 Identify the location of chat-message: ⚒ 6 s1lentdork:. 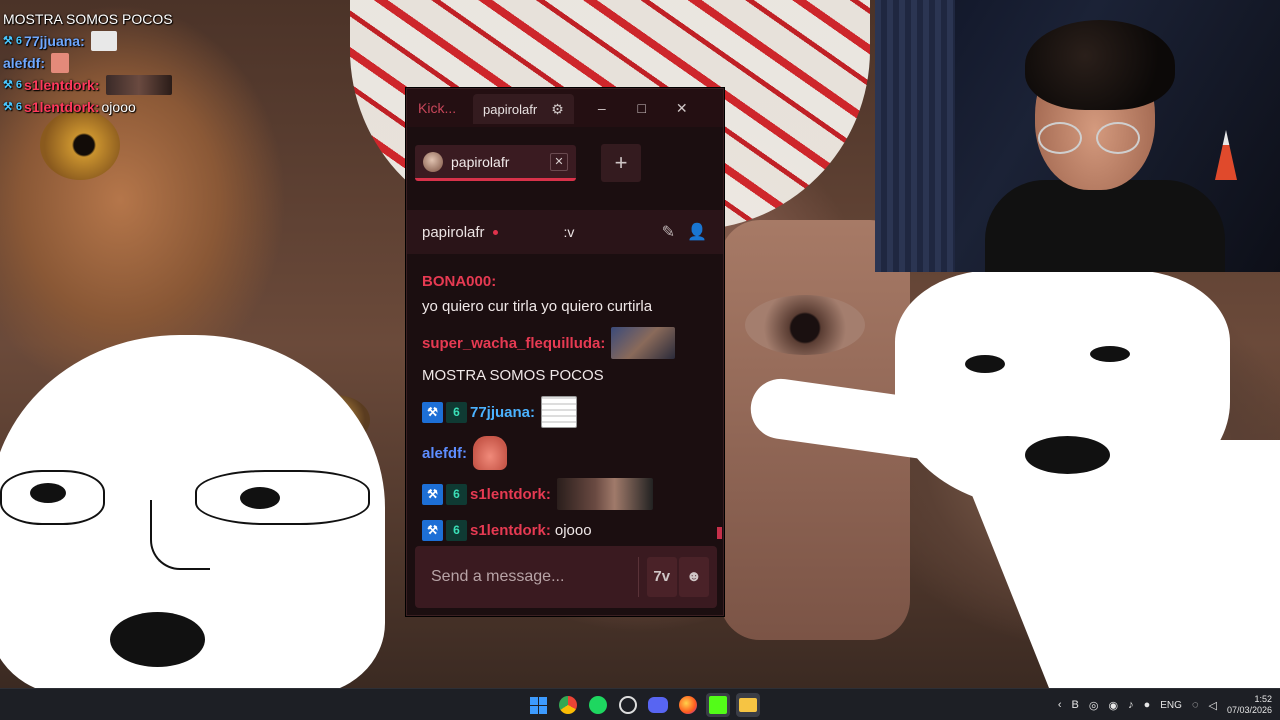
(568, 494).